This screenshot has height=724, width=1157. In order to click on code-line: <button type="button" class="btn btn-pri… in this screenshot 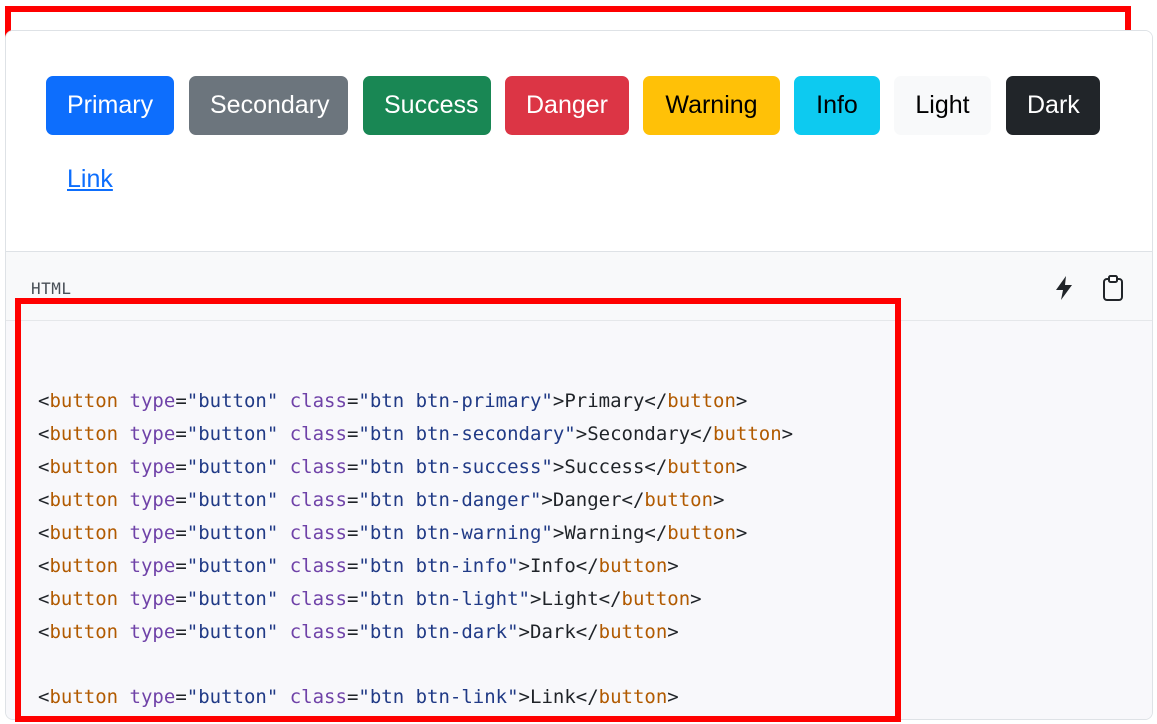, I will do `click(392, 401)`.